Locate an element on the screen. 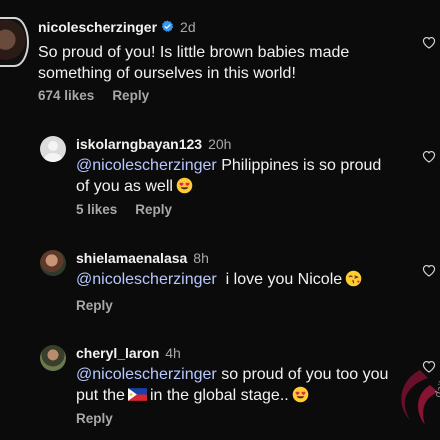 The height and width of the screenshot is (440, 440). username-link: iskolarngbayan123 is located at coordinates (139, 144).